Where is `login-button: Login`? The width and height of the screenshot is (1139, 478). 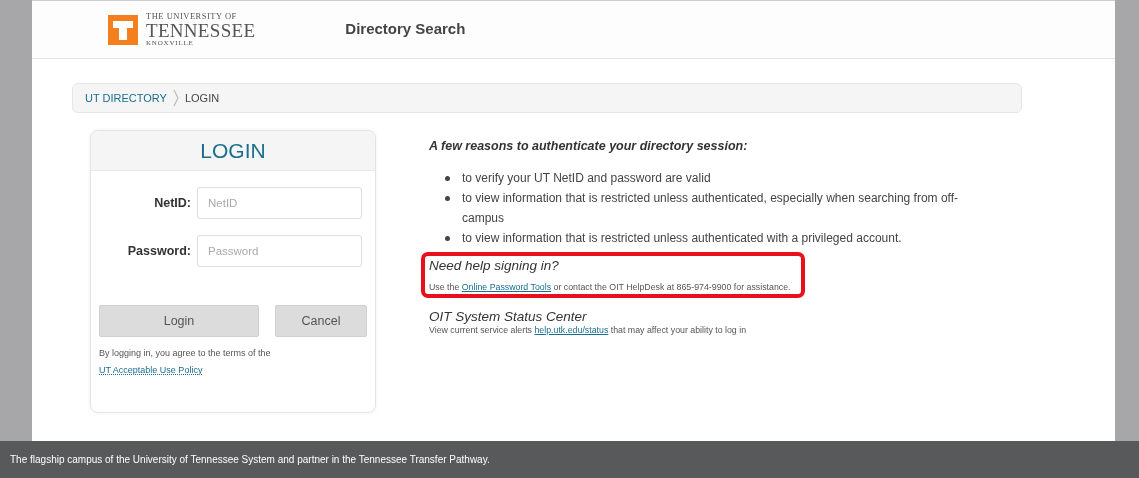
login-button: Login is located at coordinates (179, 321).